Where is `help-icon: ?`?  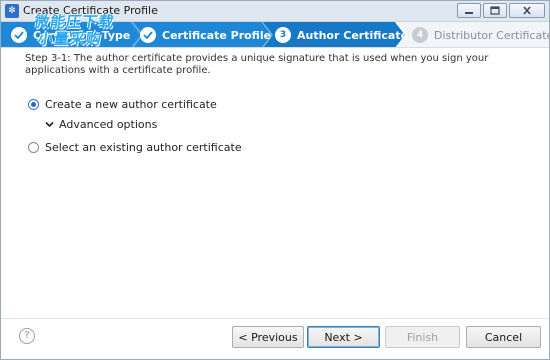 help-icon: ? is located at coordinates (27, 336).